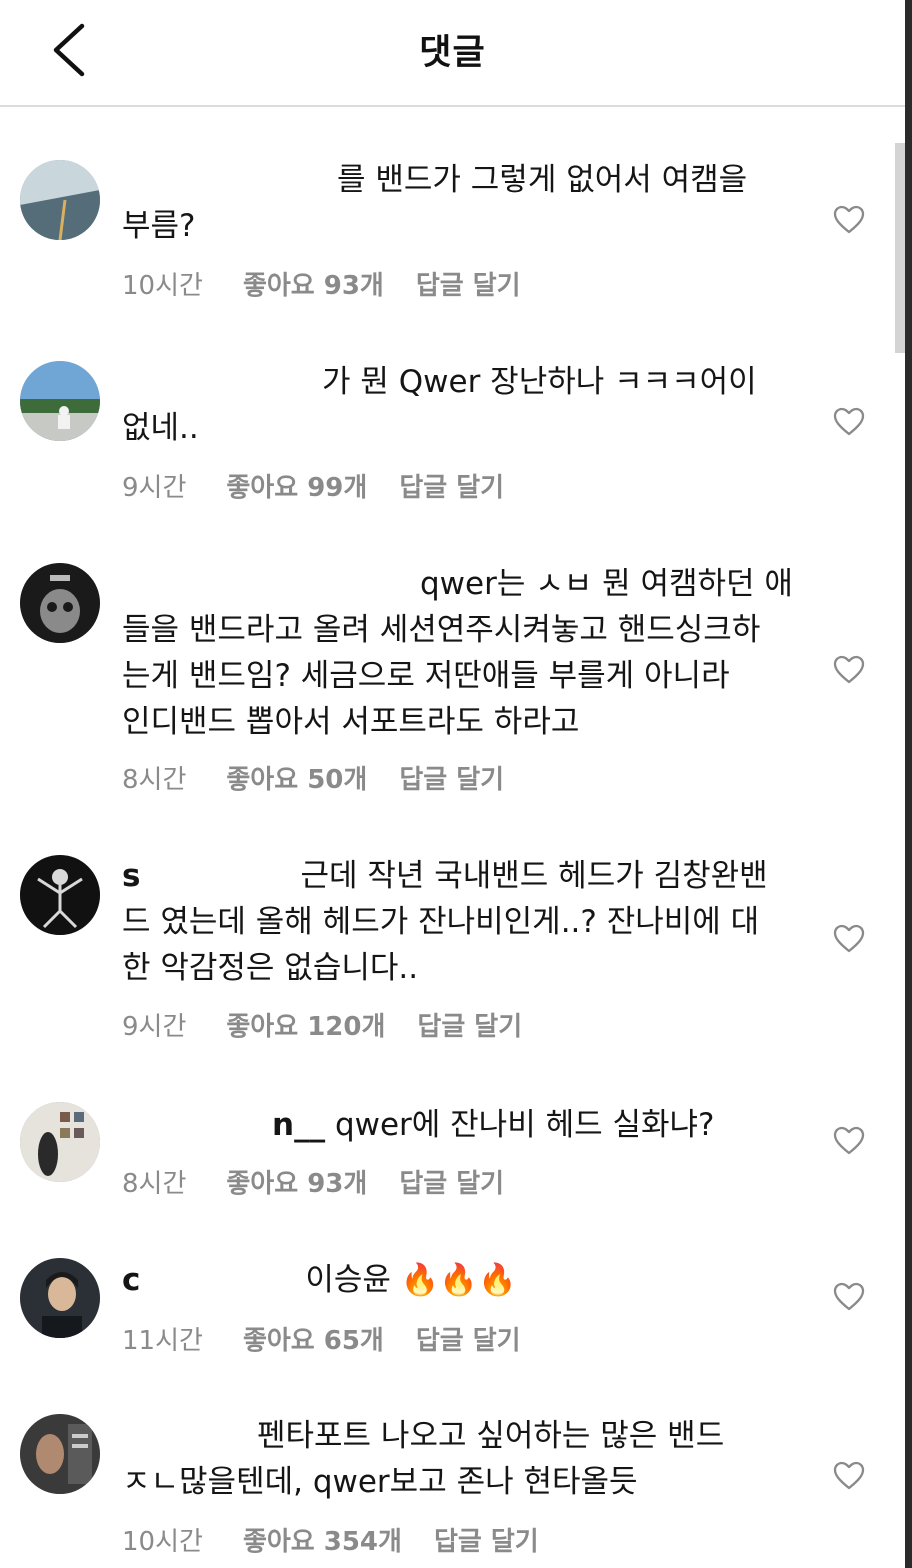  I want to click on likes-count: 좋아요 65개, so click(313, 1338).